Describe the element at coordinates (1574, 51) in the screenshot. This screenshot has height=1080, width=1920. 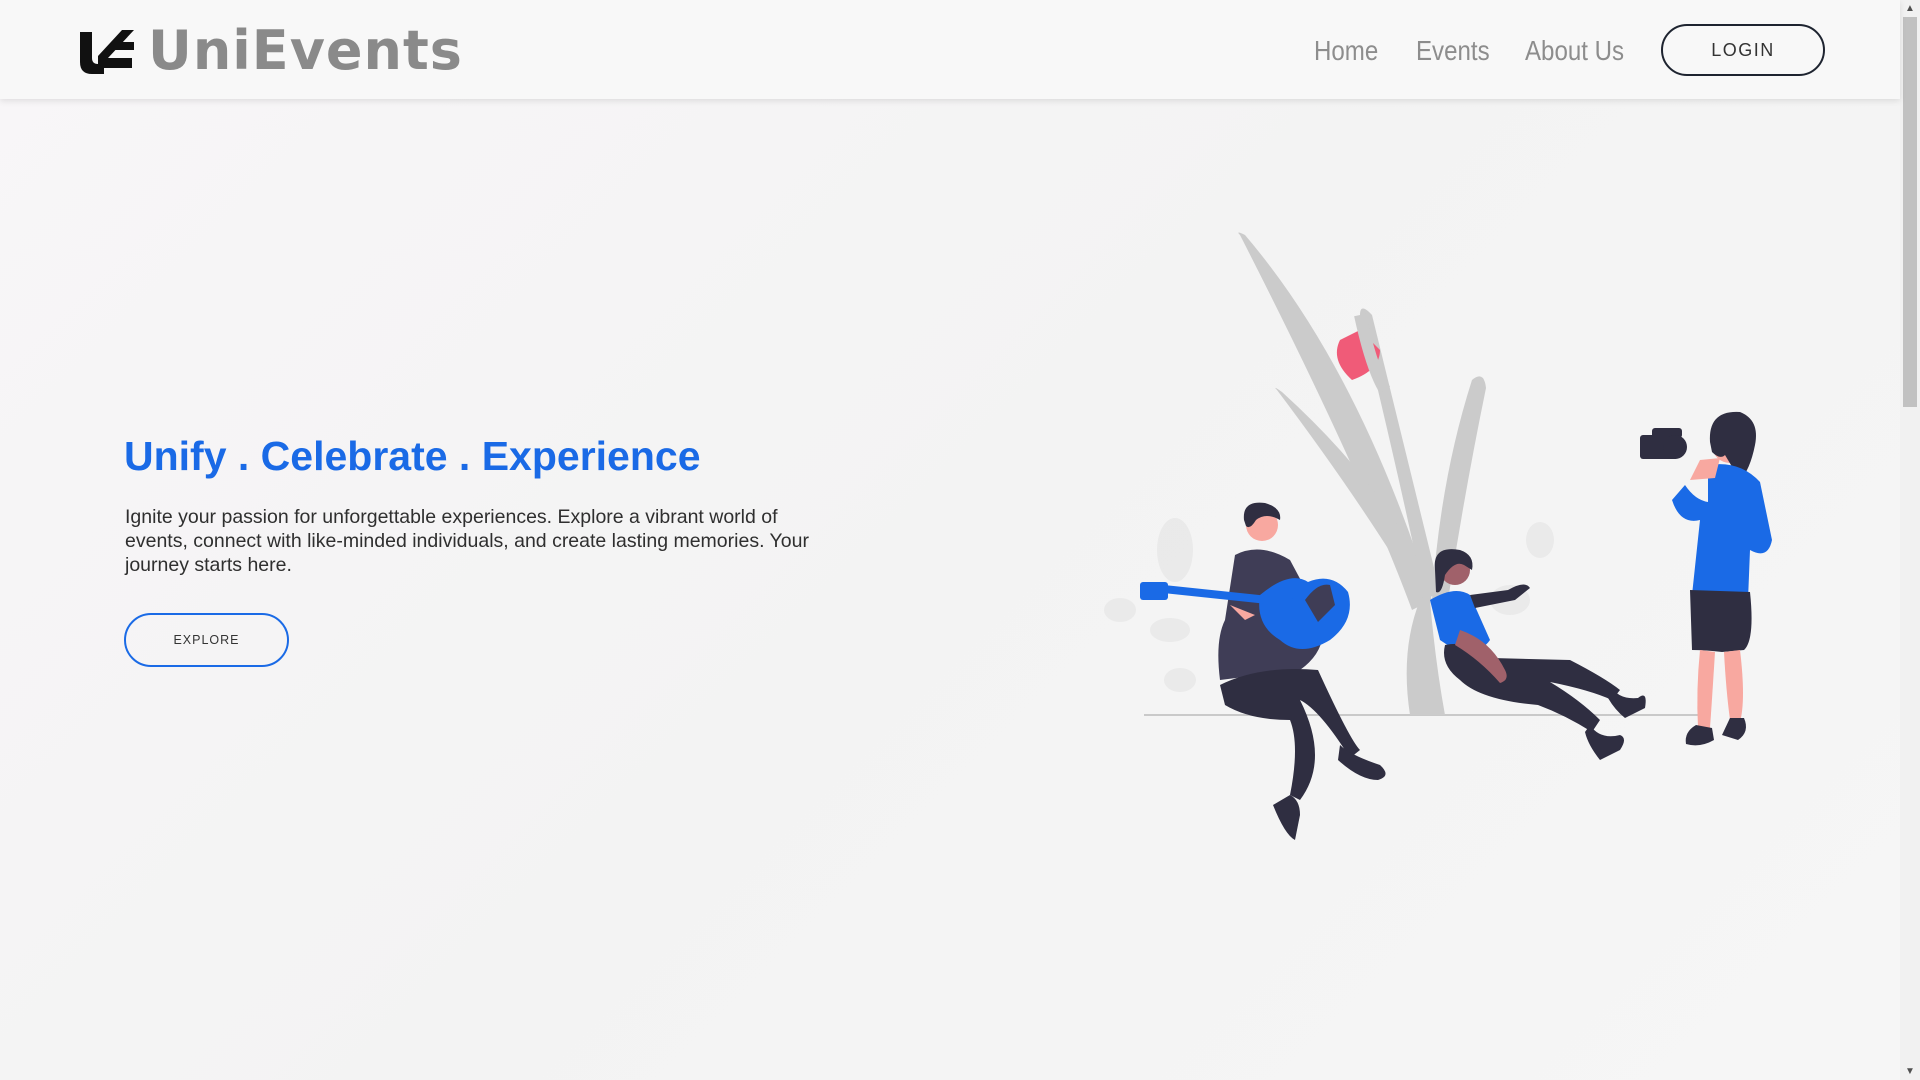
I see `nav-link-about-us: About Us` at that location.